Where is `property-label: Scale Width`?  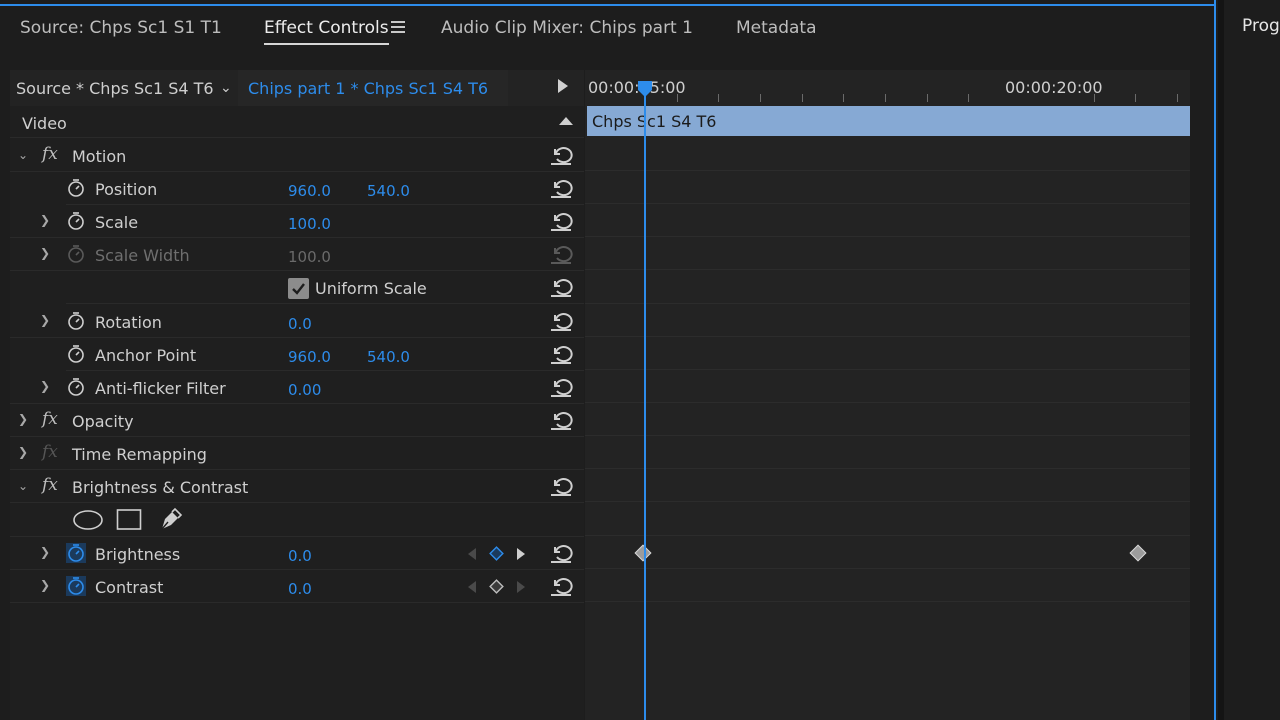 property-label: Scale Width is located at coordinates (142, 255).